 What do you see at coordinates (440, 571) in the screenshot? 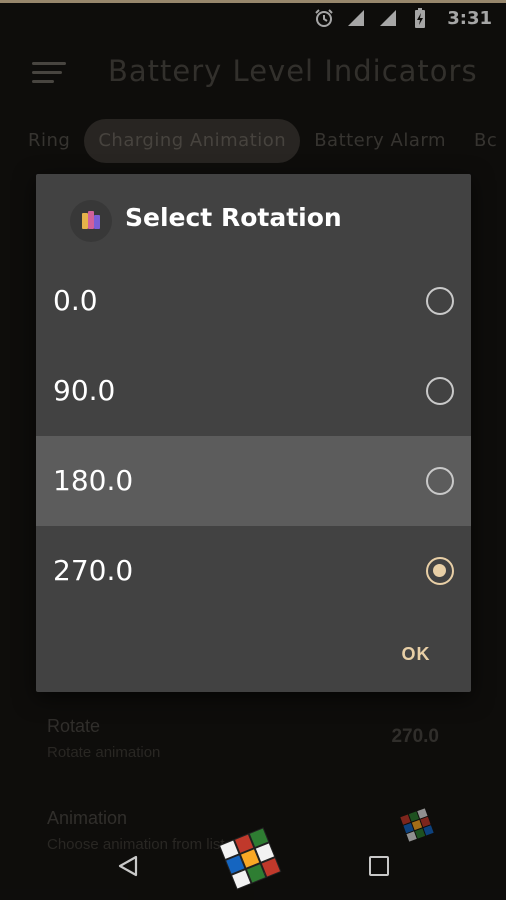
I see `radio-button-selected` at bounding box center [440, 571].